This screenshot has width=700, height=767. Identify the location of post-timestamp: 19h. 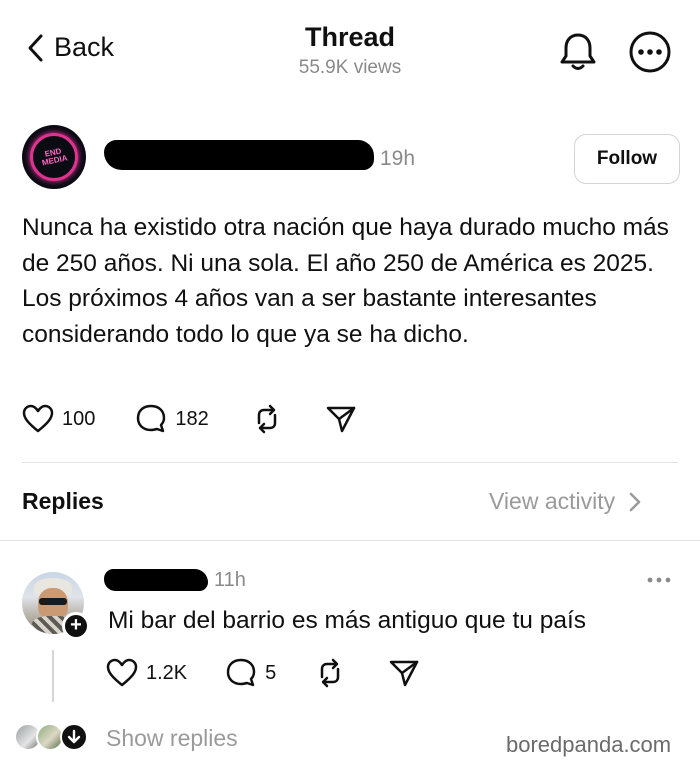
(398, 158).